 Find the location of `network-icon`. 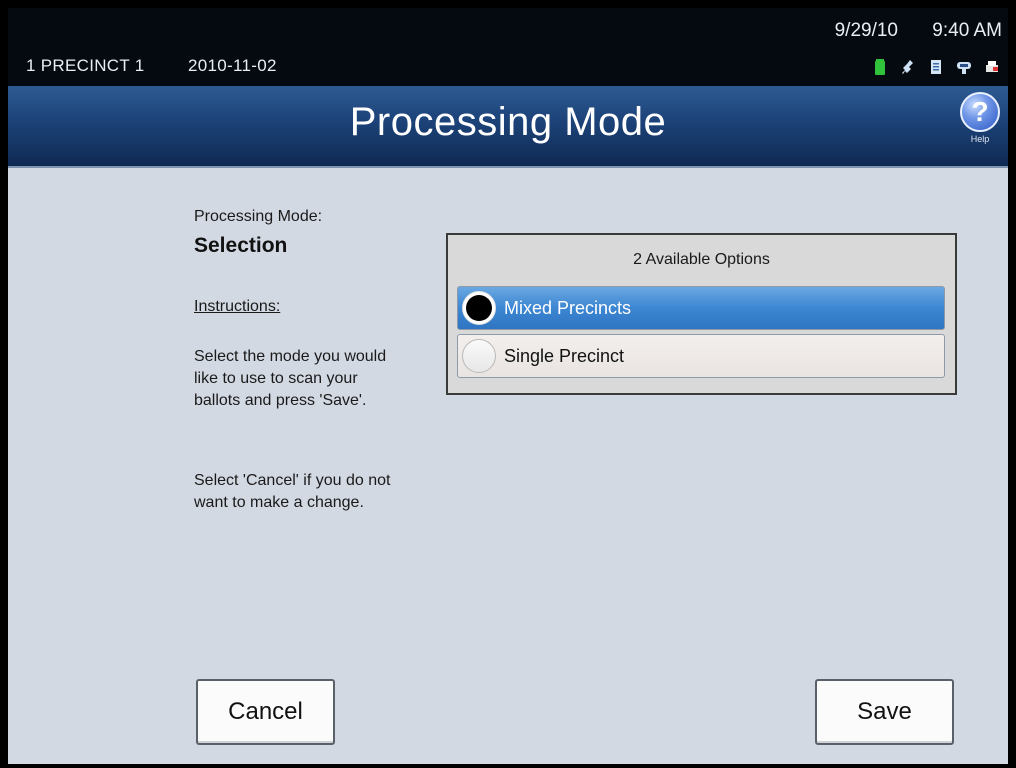

network-icon is located at coordinates (964, 68).